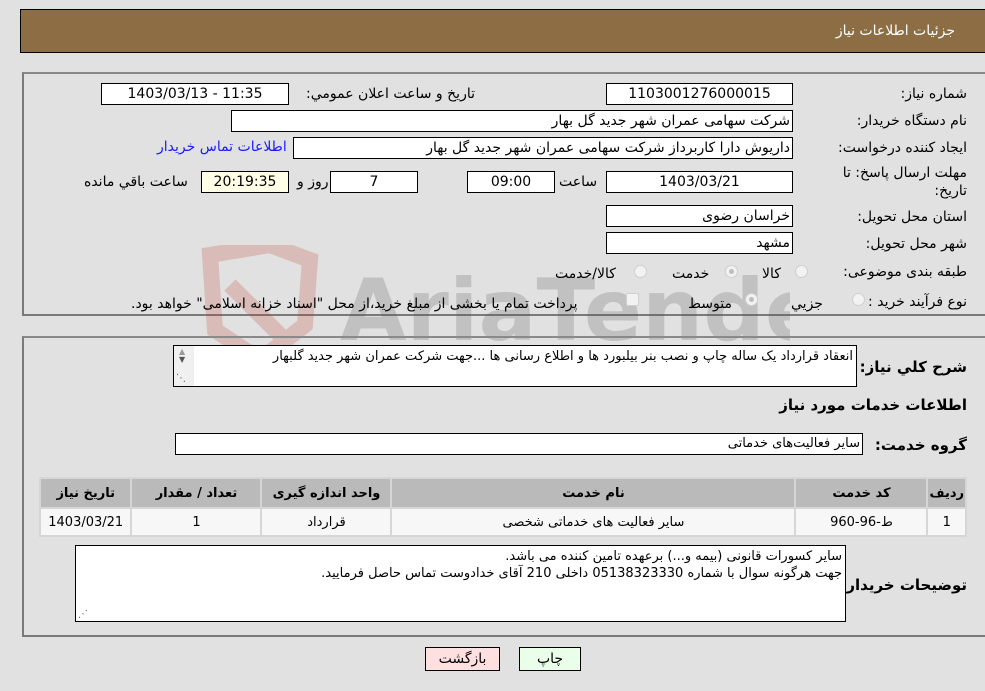 The image size is (985, 691). What do you see at coordinates (699, 216) in the screenshot?
I see `province-field: خراسان رضوی` at bounding box center [699, 216].